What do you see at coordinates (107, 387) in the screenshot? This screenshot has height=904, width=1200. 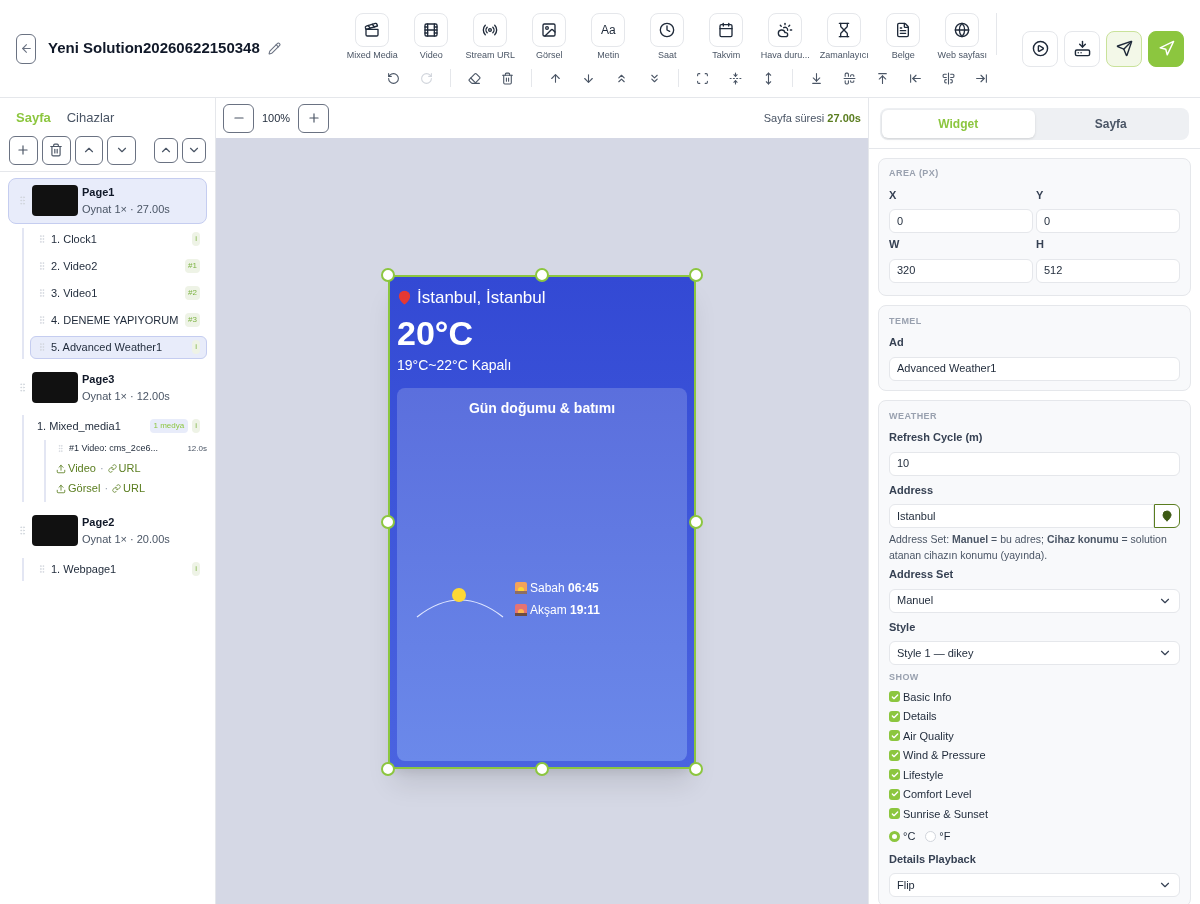 I see `page-row: Page3 Oynat 1× · 12.00s` at bounding box center [107, 387].